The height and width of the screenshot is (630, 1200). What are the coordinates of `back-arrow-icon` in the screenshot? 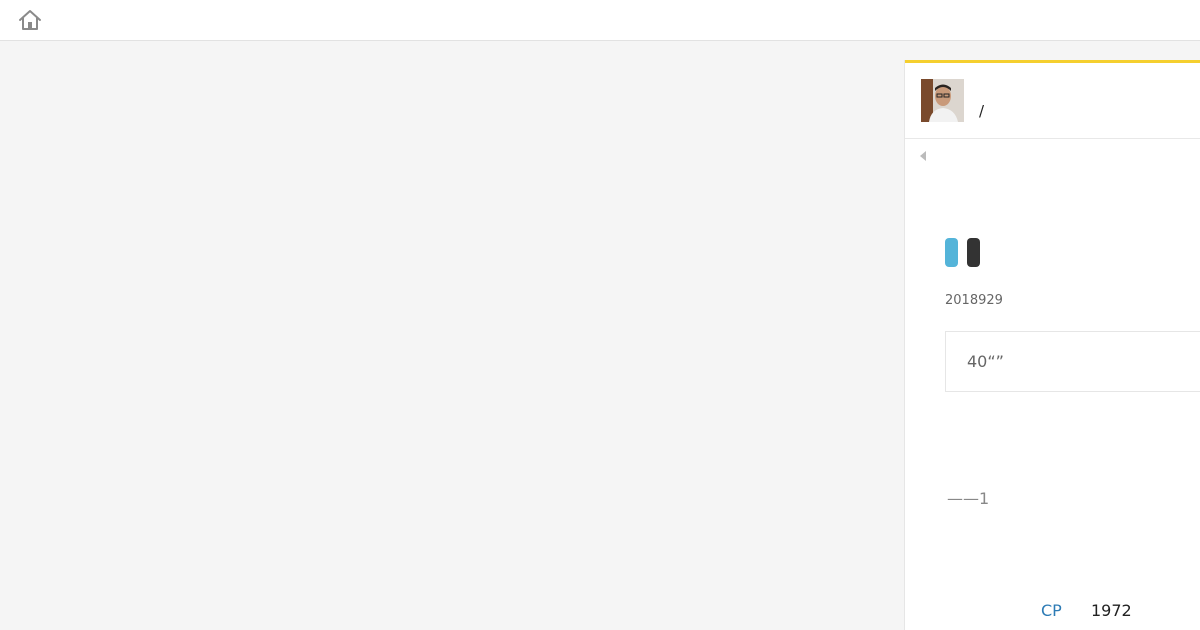 It's located at (923, 156).